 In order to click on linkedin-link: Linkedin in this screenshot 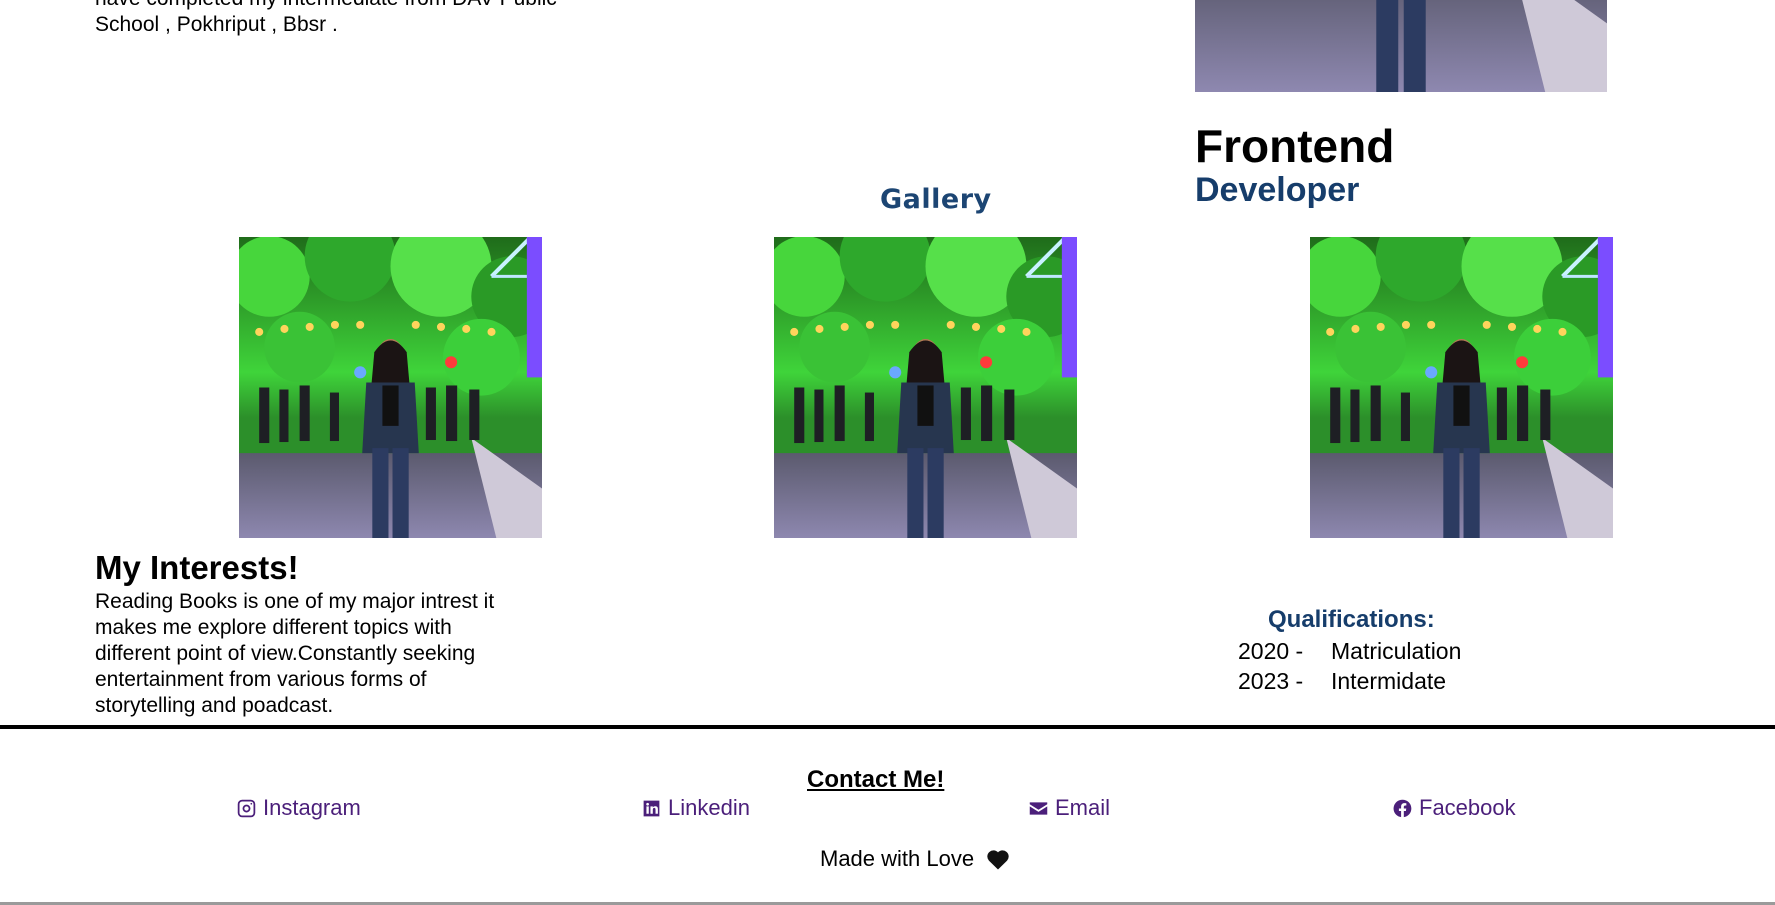, I will do `click(695, 808)`.